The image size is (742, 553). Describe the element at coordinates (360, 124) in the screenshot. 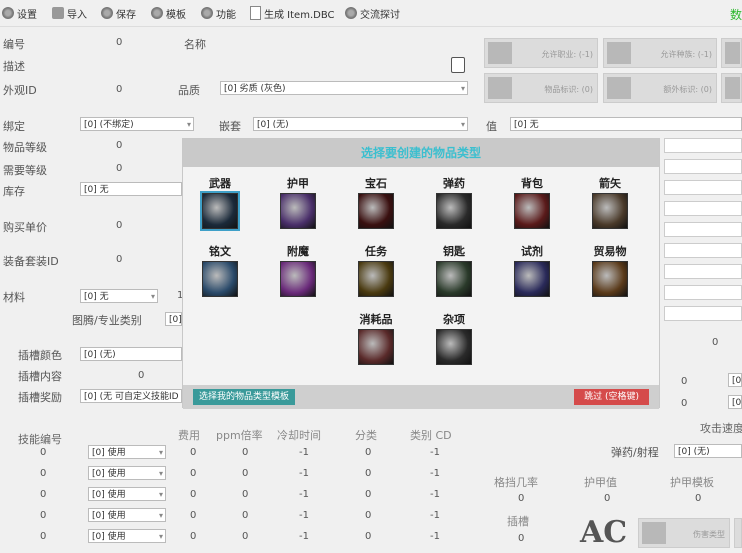

I see `socket-type-select: [0] (无) ▾` at that location.